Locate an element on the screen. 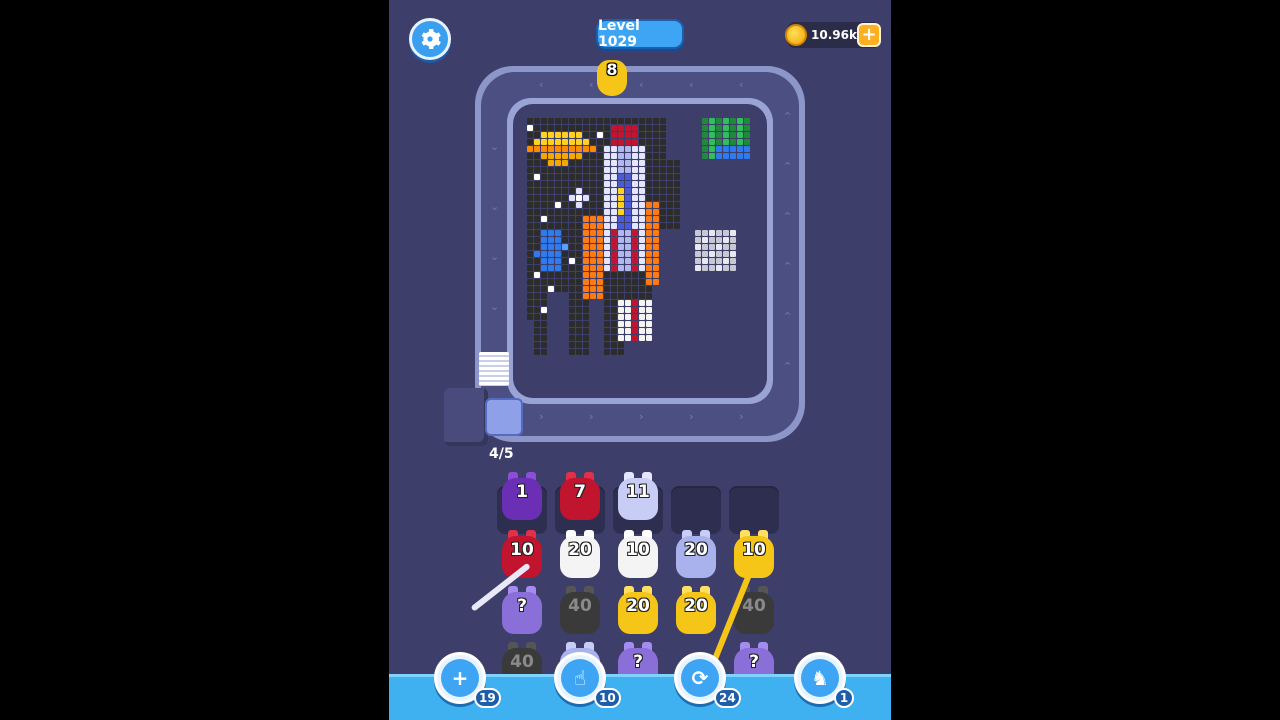 The image size is (1280, 720). conveyor-arrow-icon: › is located at coordinates (591, 416).